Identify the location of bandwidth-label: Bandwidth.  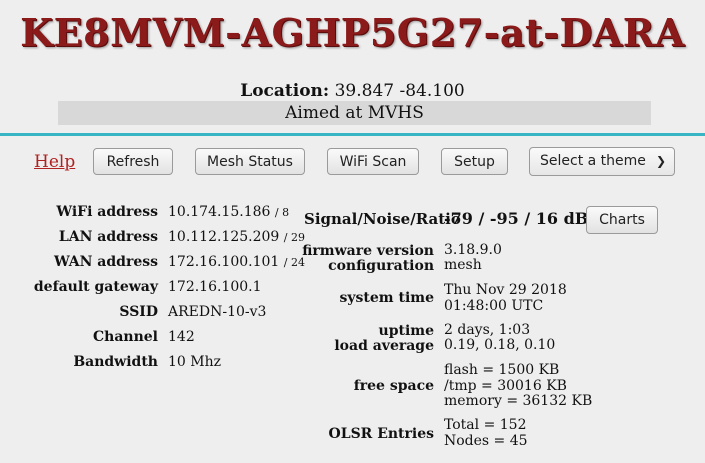
(115, 362).